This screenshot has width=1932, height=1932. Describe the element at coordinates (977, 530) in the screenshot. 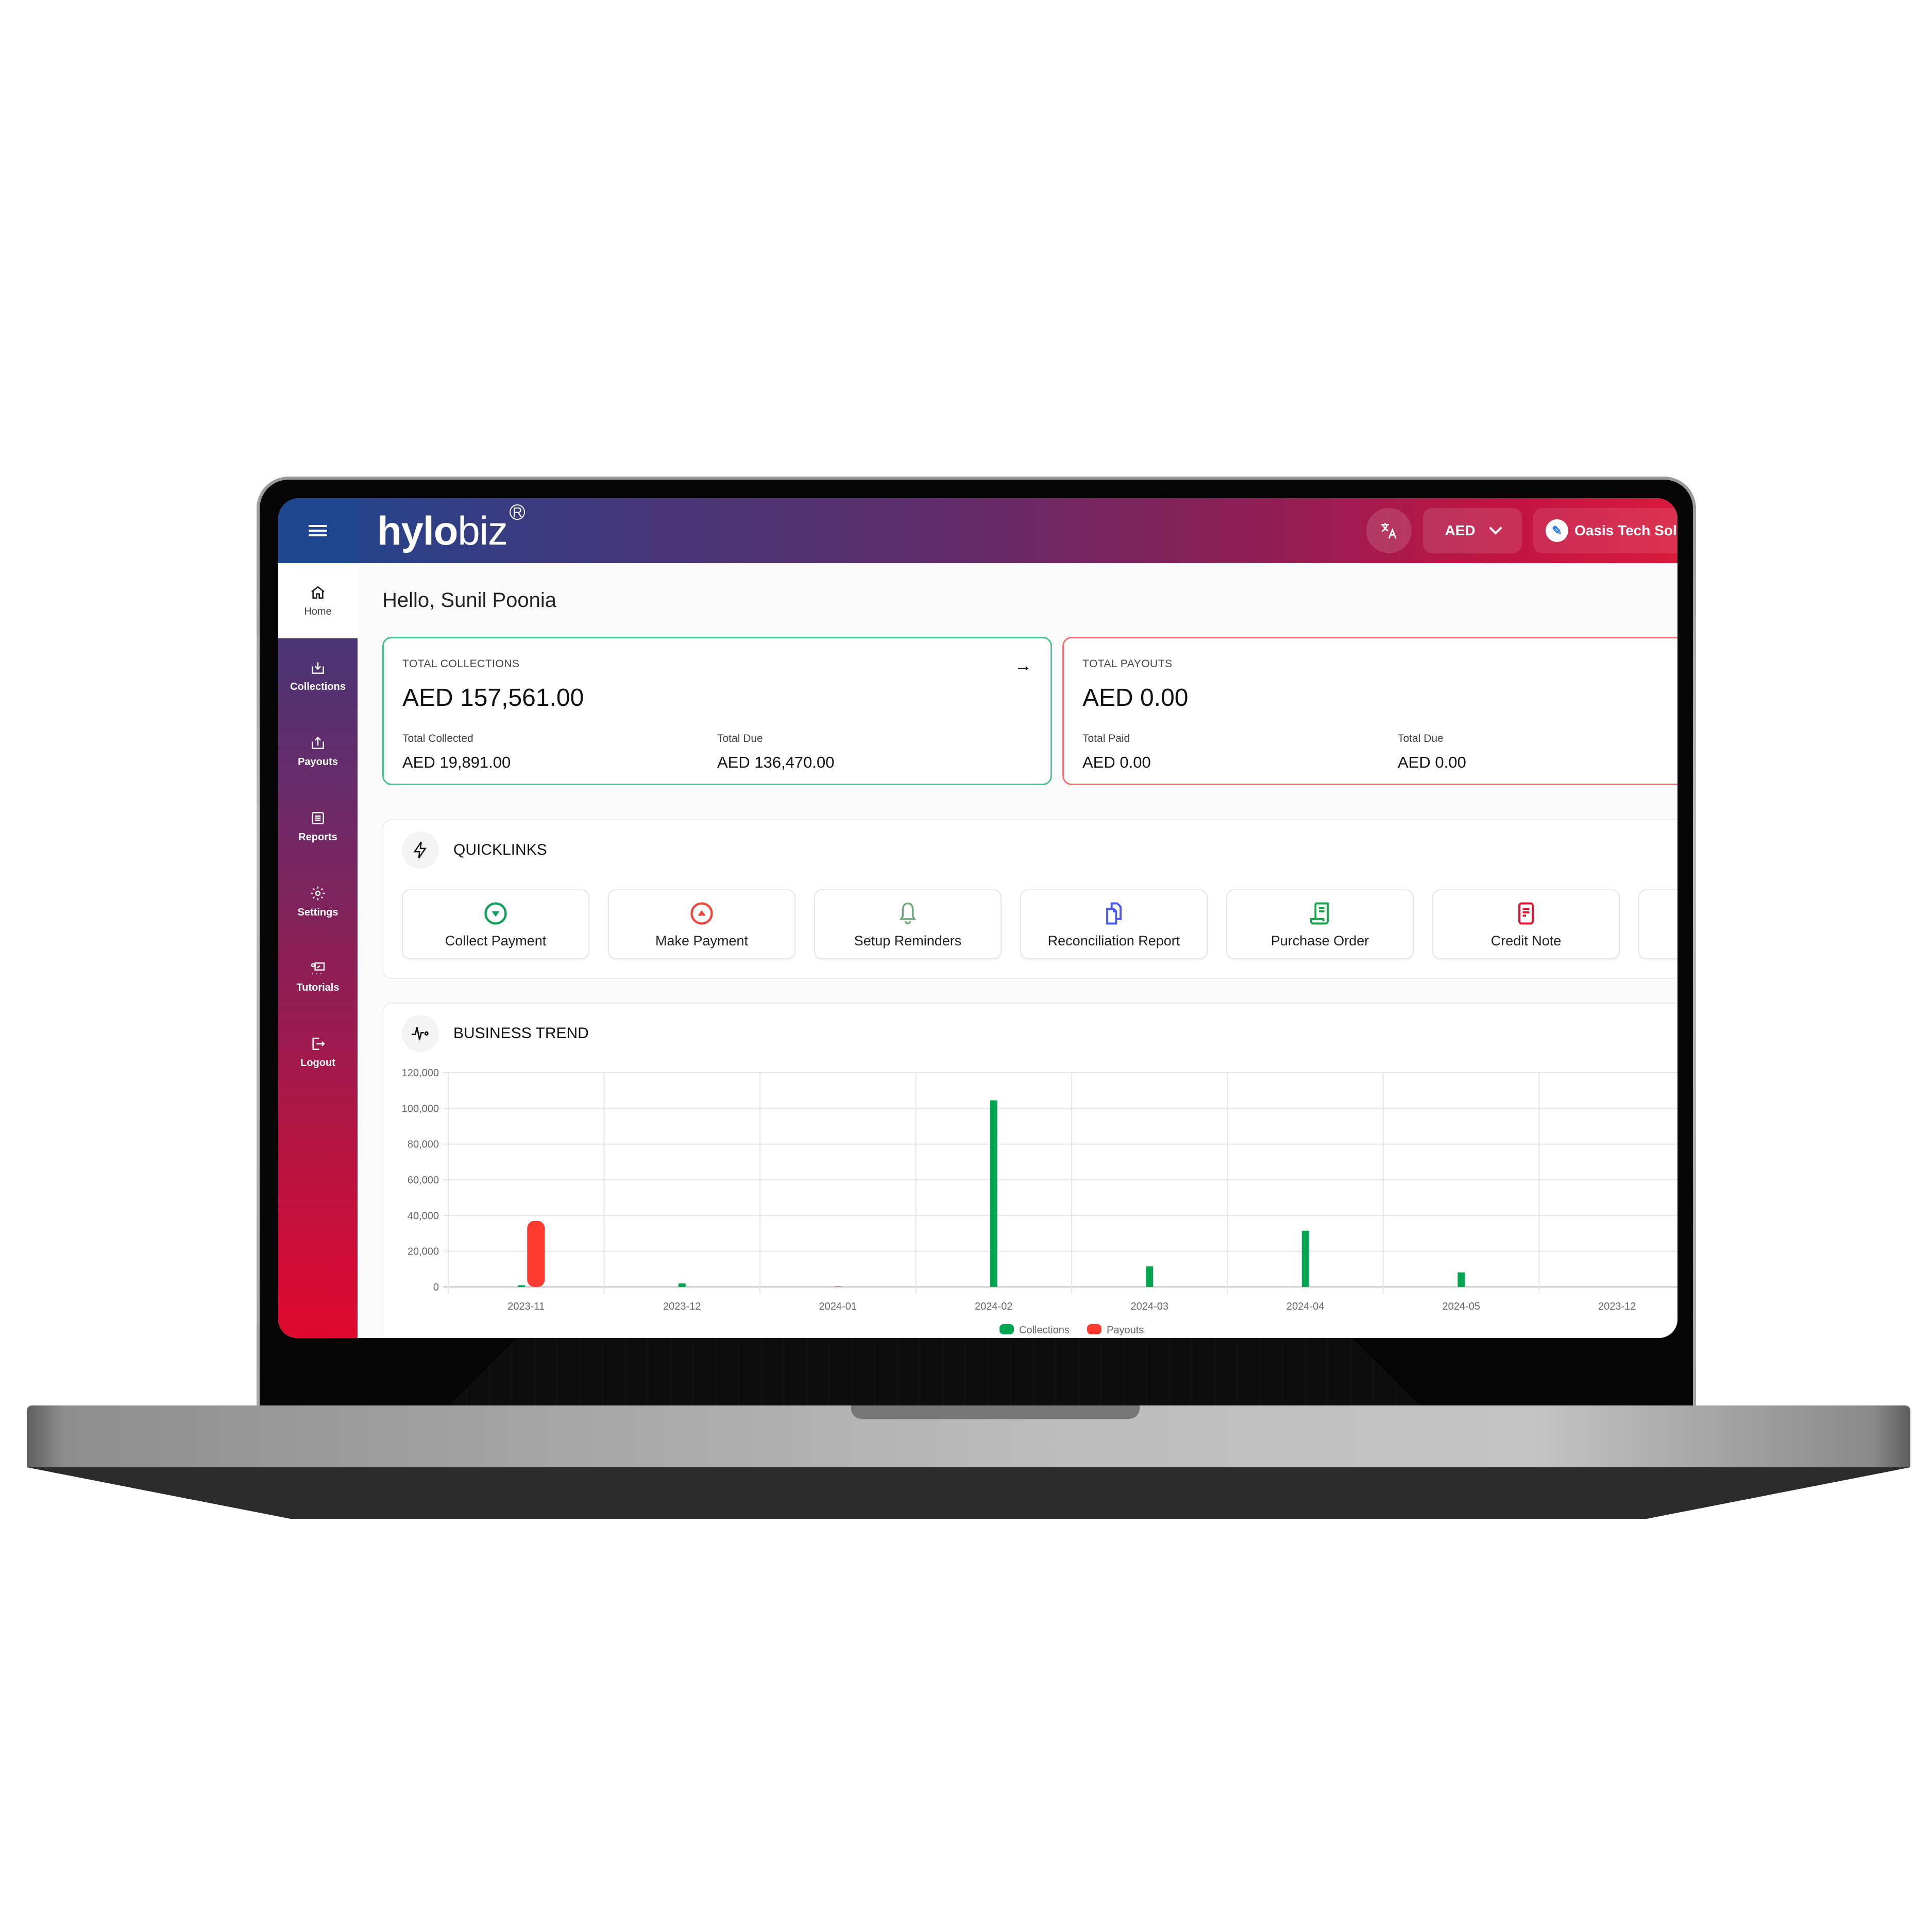

I see `top-header: hylobiz R AED ✎ Oasis Tech Solu` at that location.